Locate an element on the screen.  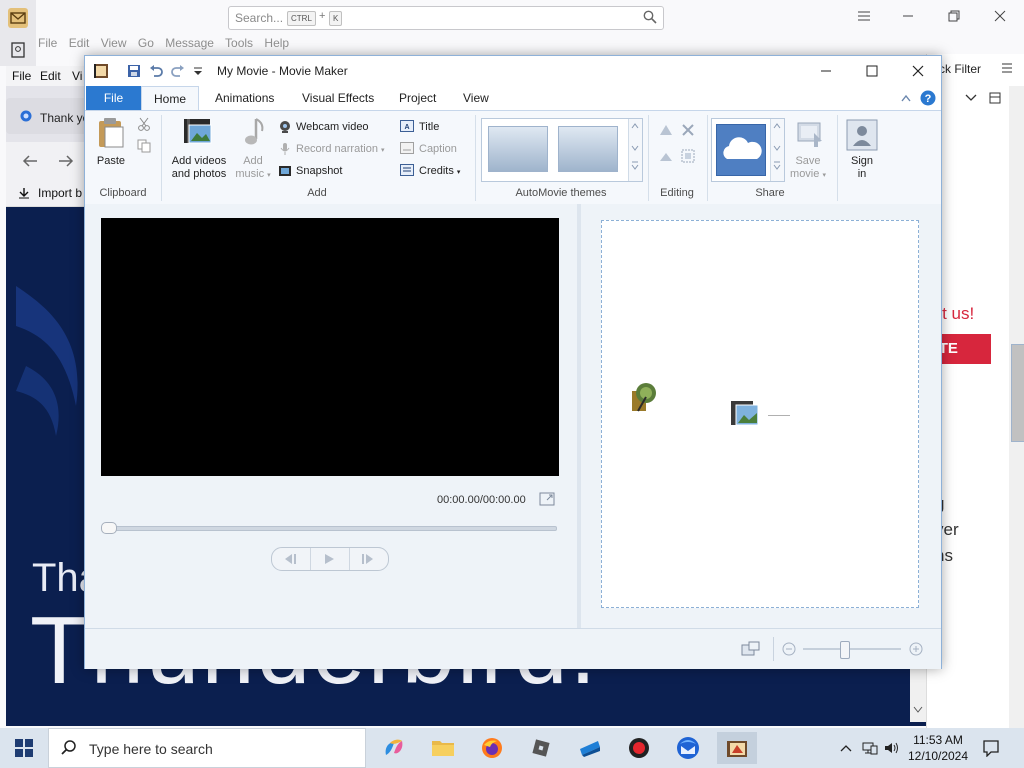
tb-close-icon is located at coordinates (1000, 16).